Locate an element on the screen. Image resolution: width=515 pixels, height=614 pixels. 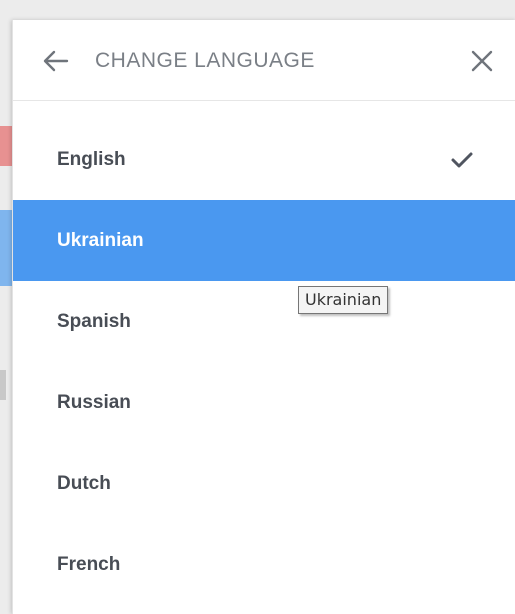
language-option-russian: Russian is located at coordinates (264, 402).